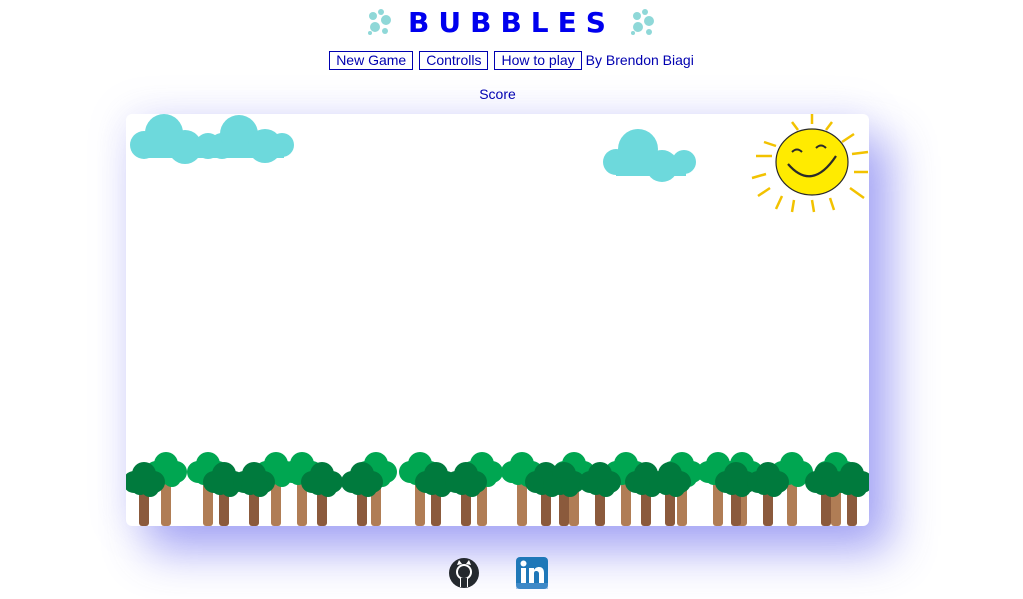  I want to click on page-title: BUBBLES, so click(511, 22).